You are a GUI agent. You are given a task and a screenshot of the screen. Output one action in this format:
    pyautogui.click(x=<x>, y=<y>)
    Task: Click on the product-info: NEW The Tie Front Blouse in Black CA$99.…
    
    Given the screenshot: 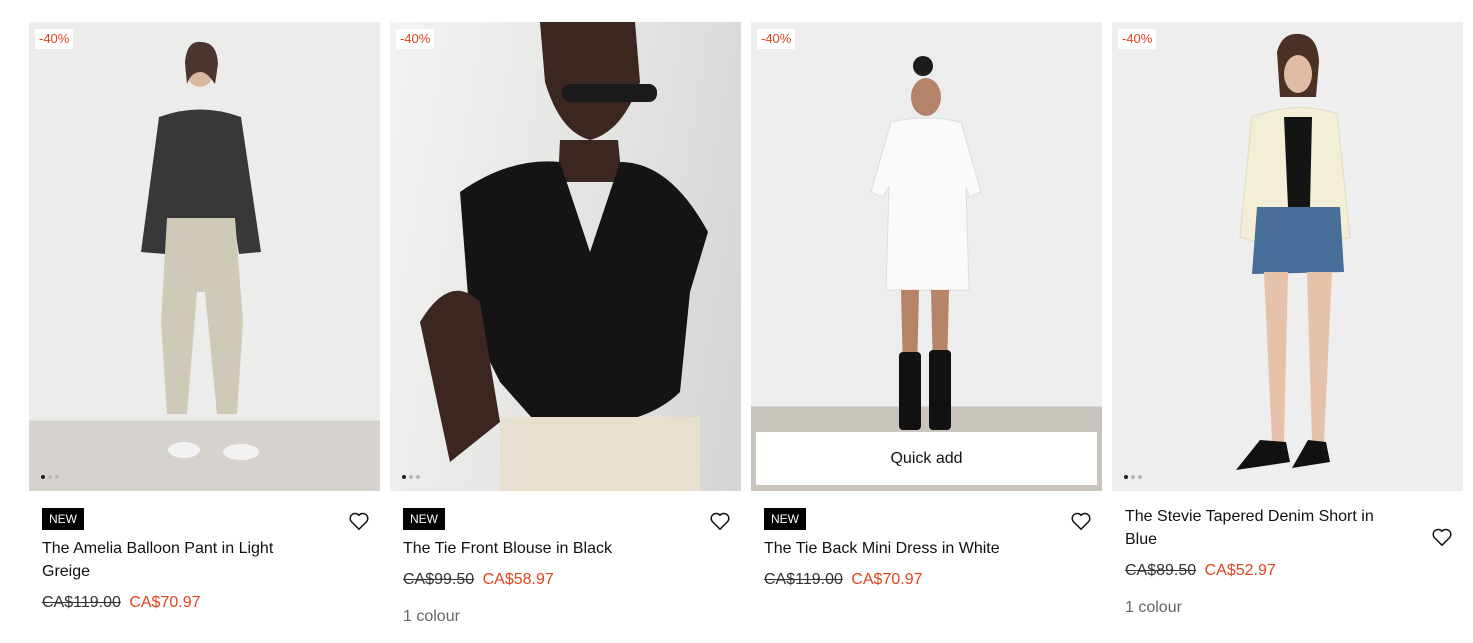 What is the action you would take?
    pyautogui.click(x=565, y=558)
    